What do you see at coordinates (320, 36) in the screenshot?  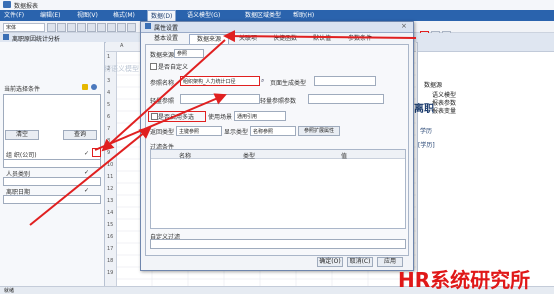 I see `arrow-to-data-source-tab` at bounding box center [320, 36].